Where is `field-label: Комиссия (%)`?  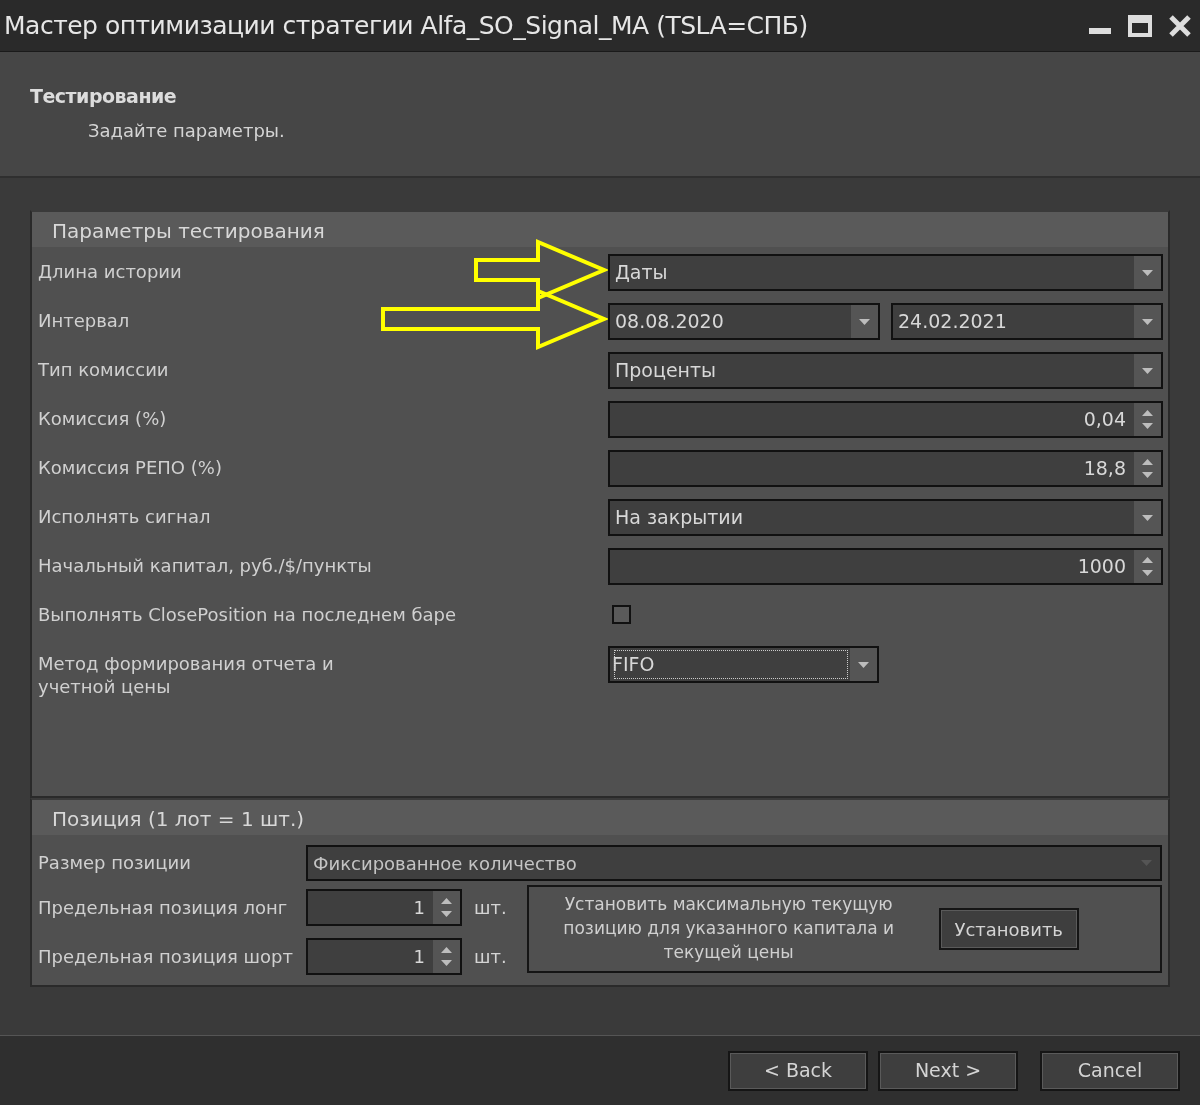
field-label: Комиссия (%) is located at coordinates (103, 419).